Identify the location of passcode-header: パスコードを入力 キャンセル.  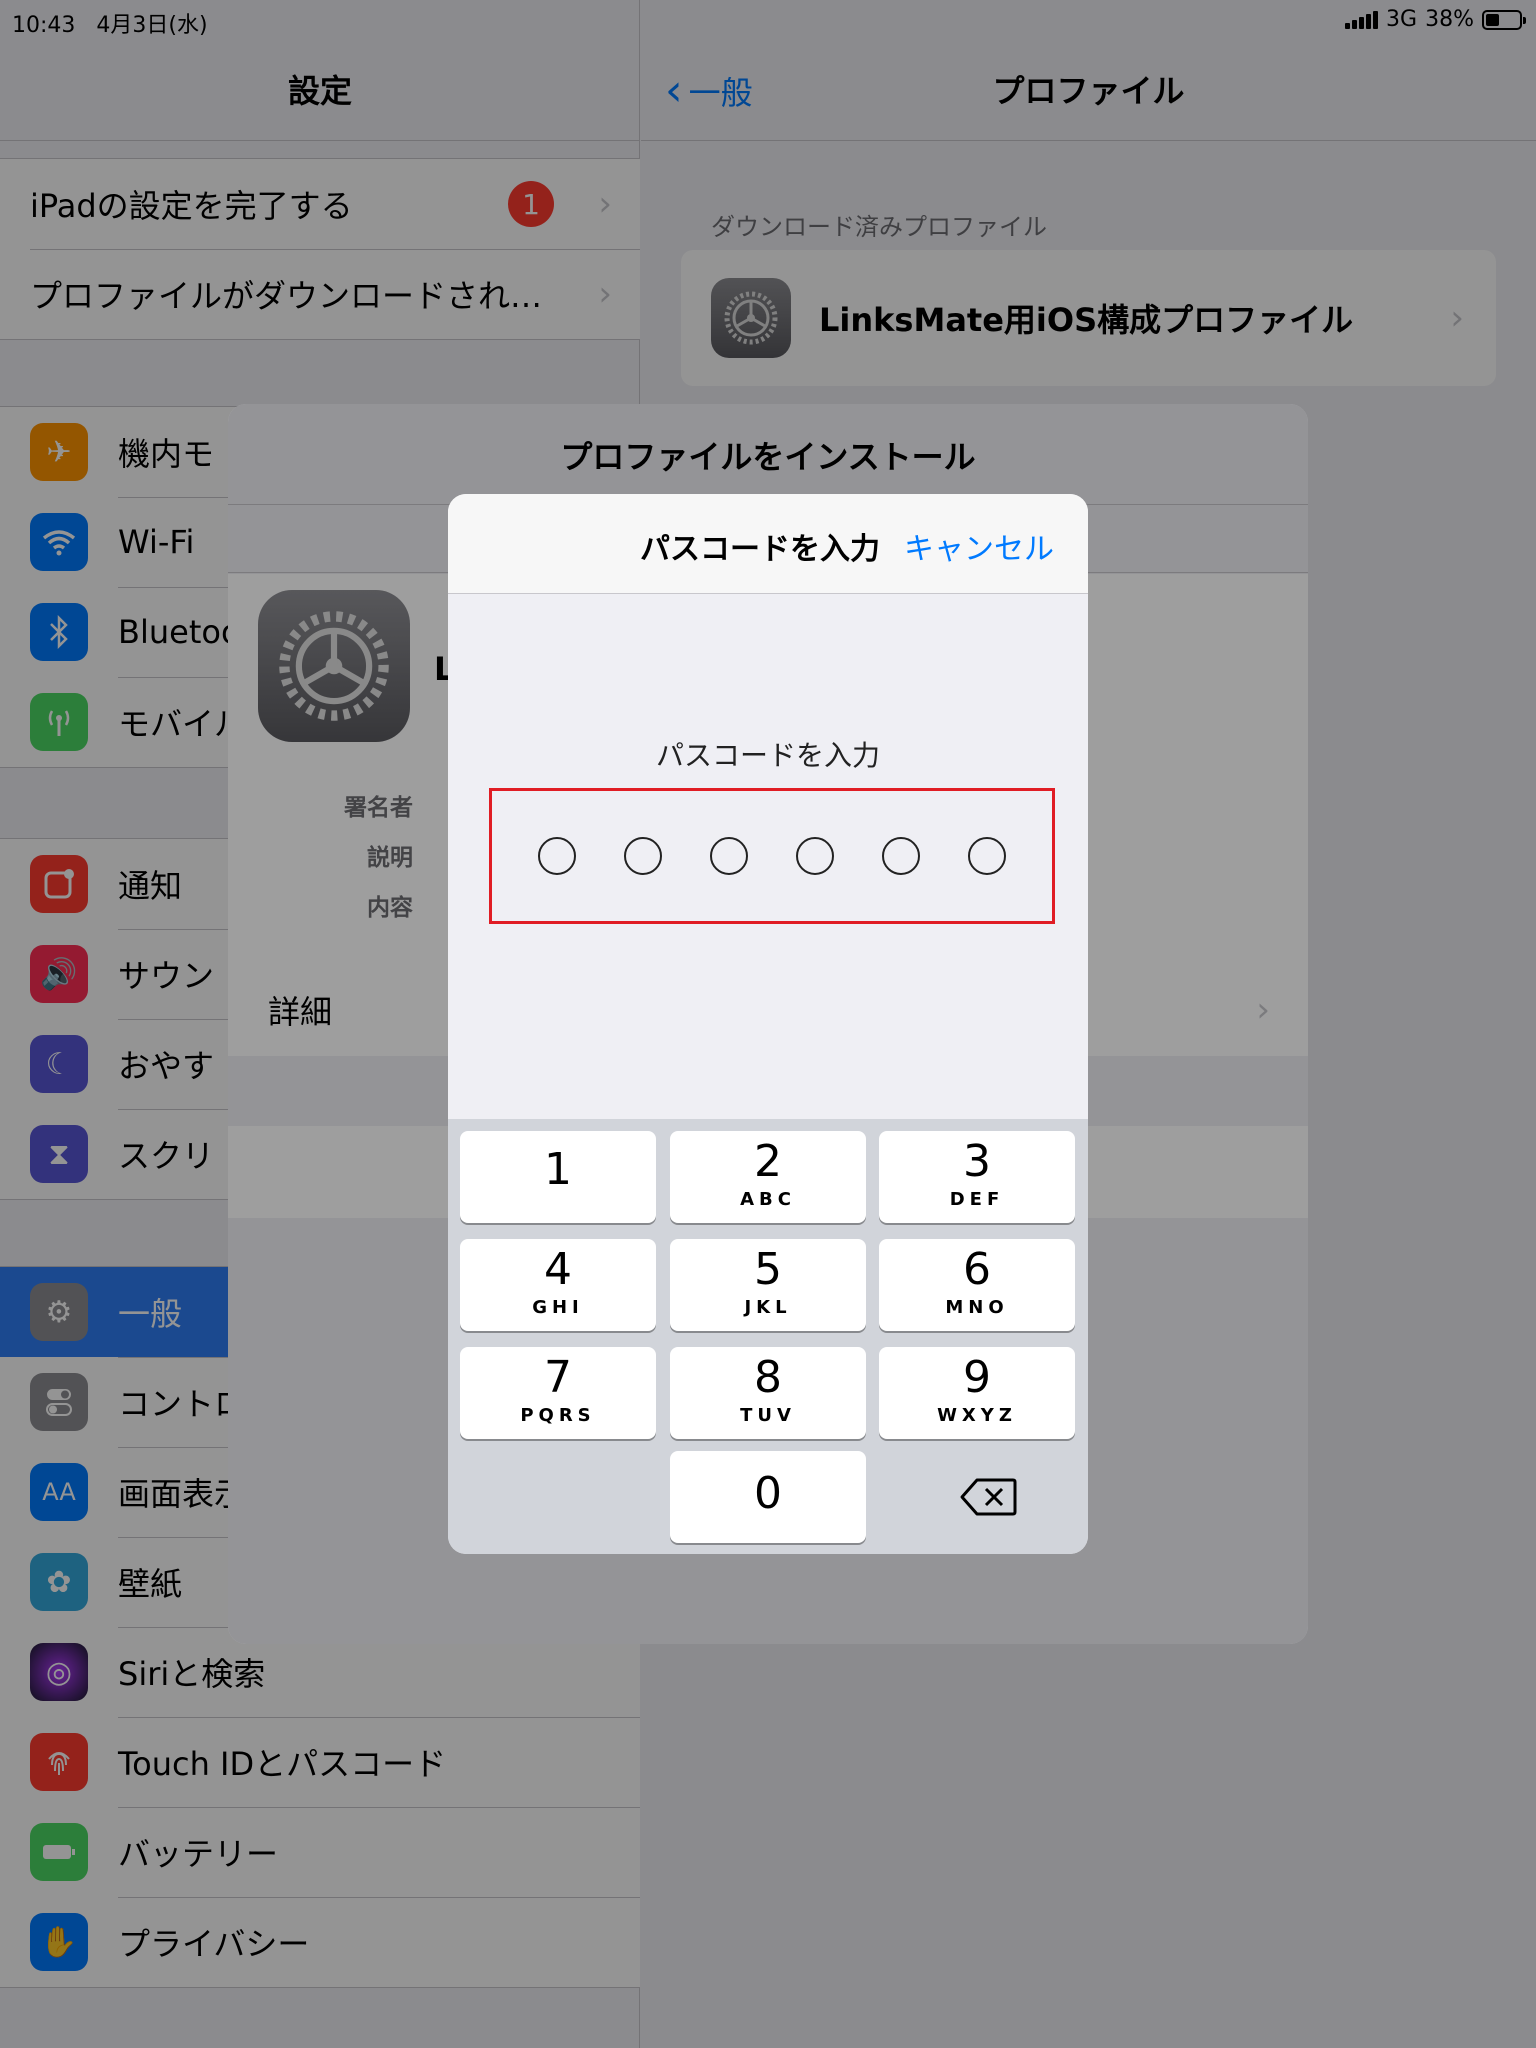
(768, 544).